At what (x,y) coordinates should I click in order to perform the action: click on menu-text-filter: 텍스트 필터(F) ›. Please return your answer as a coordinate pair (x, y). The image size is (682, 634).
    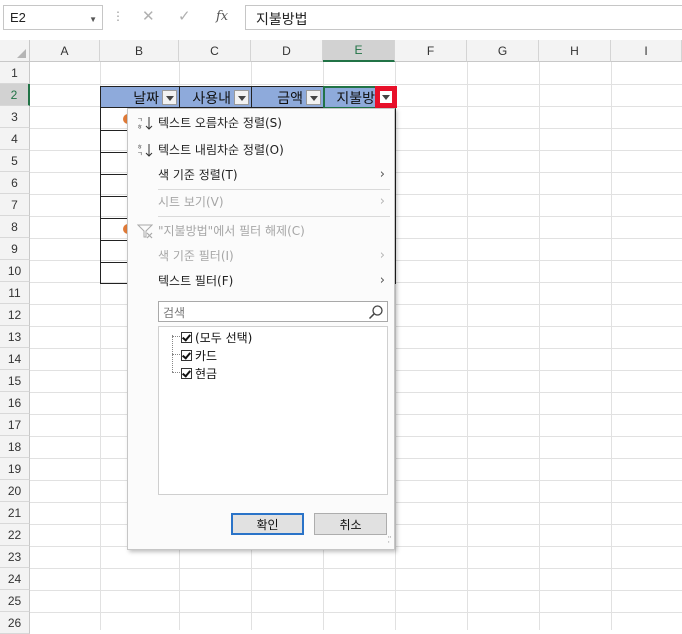
    Looking at the image, I should click on (261, 281).